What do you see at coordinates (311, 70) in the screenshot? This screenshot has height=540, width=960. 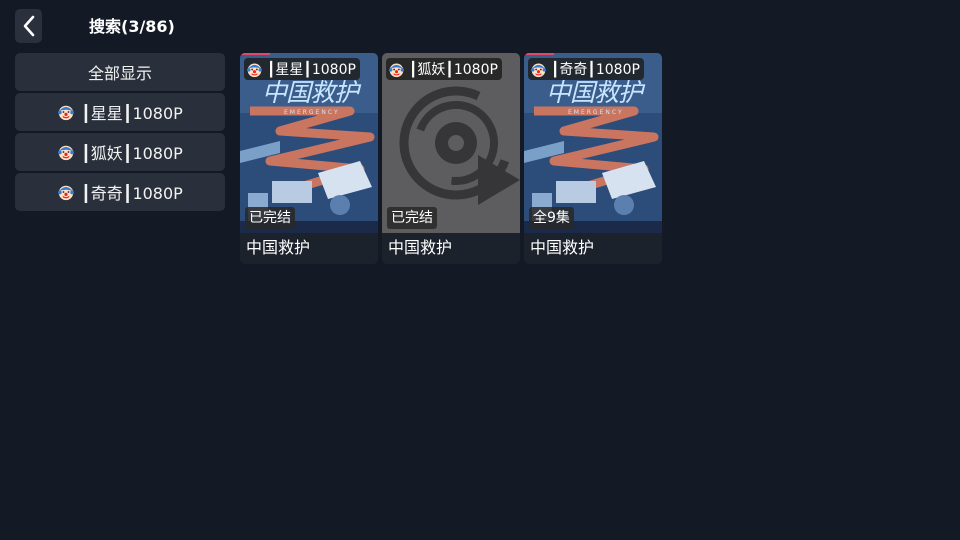 I see `source-label: ┃星星┃1080P` at bounding box center [311, 70].